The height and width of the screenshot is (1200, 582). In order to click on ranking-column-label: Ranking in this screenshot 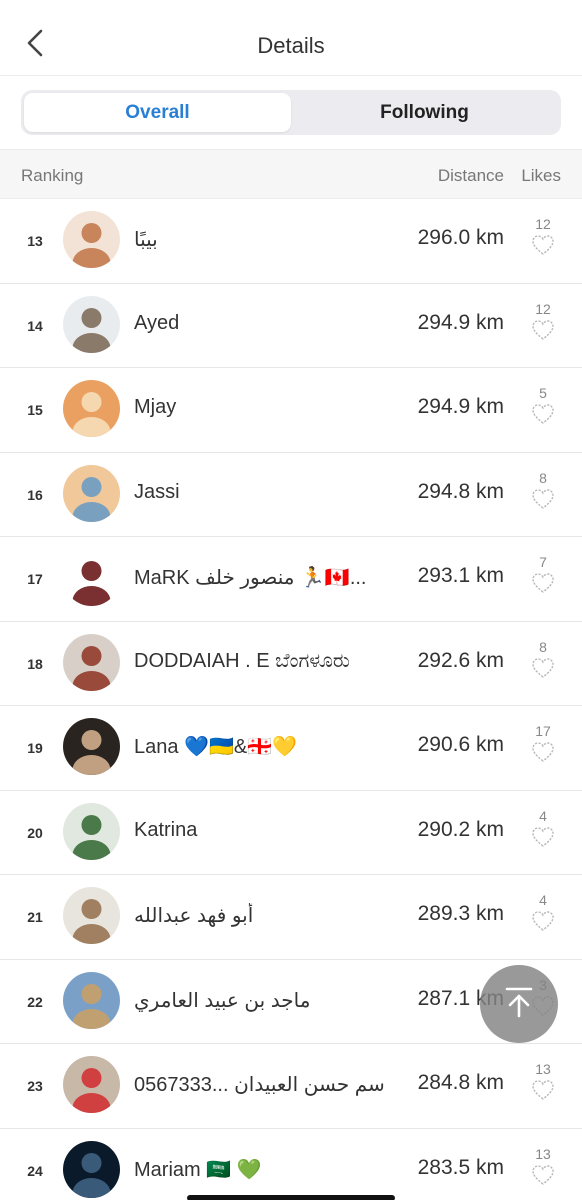, I will do `click(52, 175)`.